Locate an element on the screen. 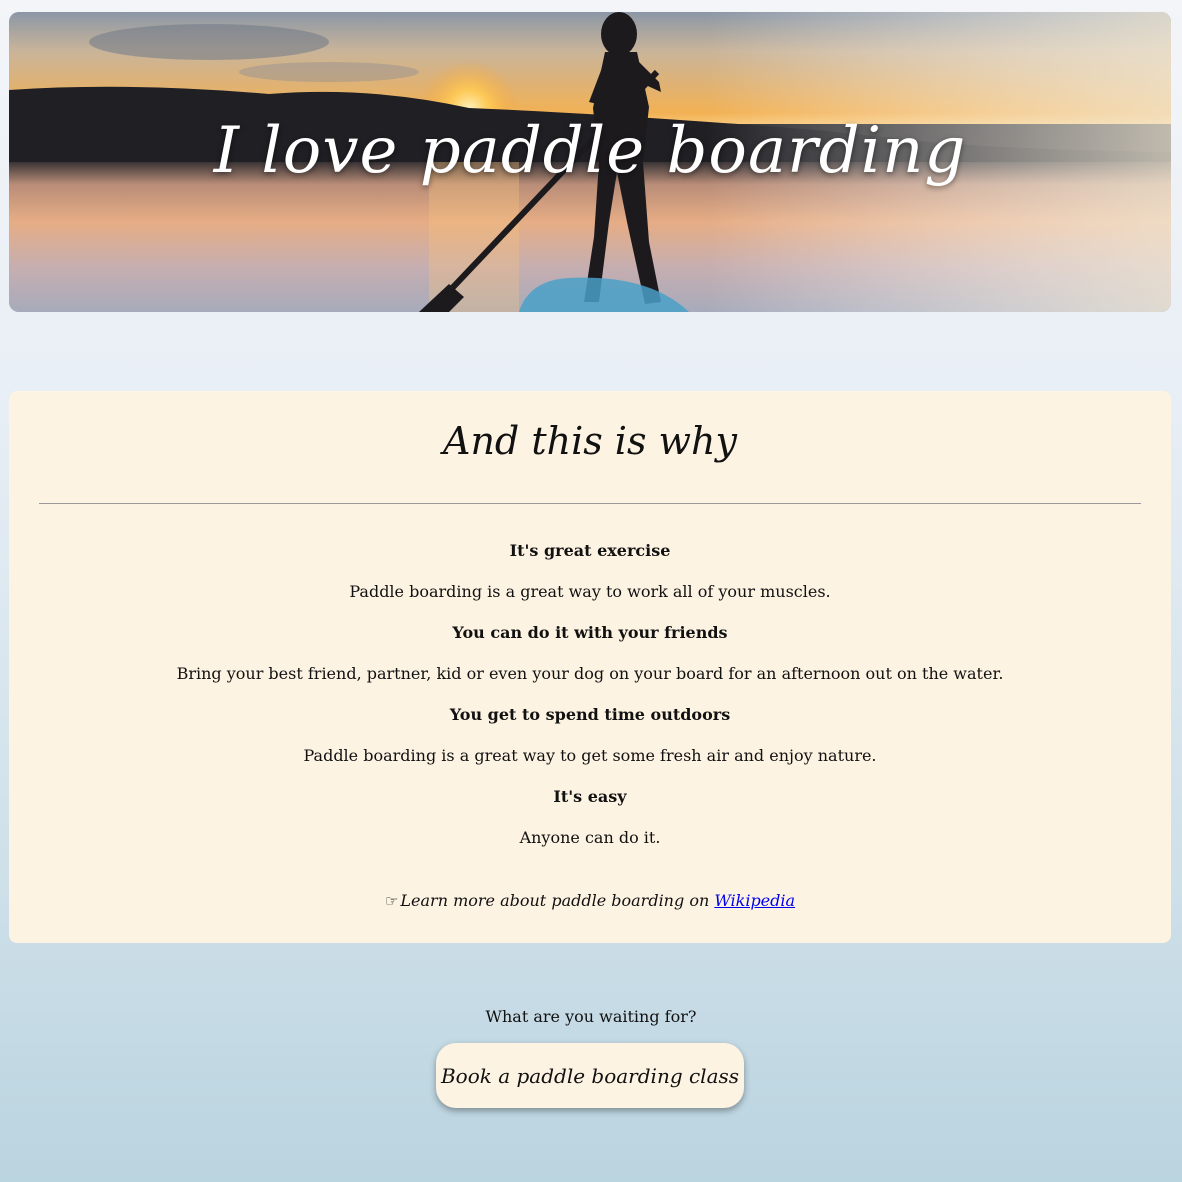 This screenshot has width=1182, height=1182. hero-title: I love paddle boarding is located at coordinates (590, 151).